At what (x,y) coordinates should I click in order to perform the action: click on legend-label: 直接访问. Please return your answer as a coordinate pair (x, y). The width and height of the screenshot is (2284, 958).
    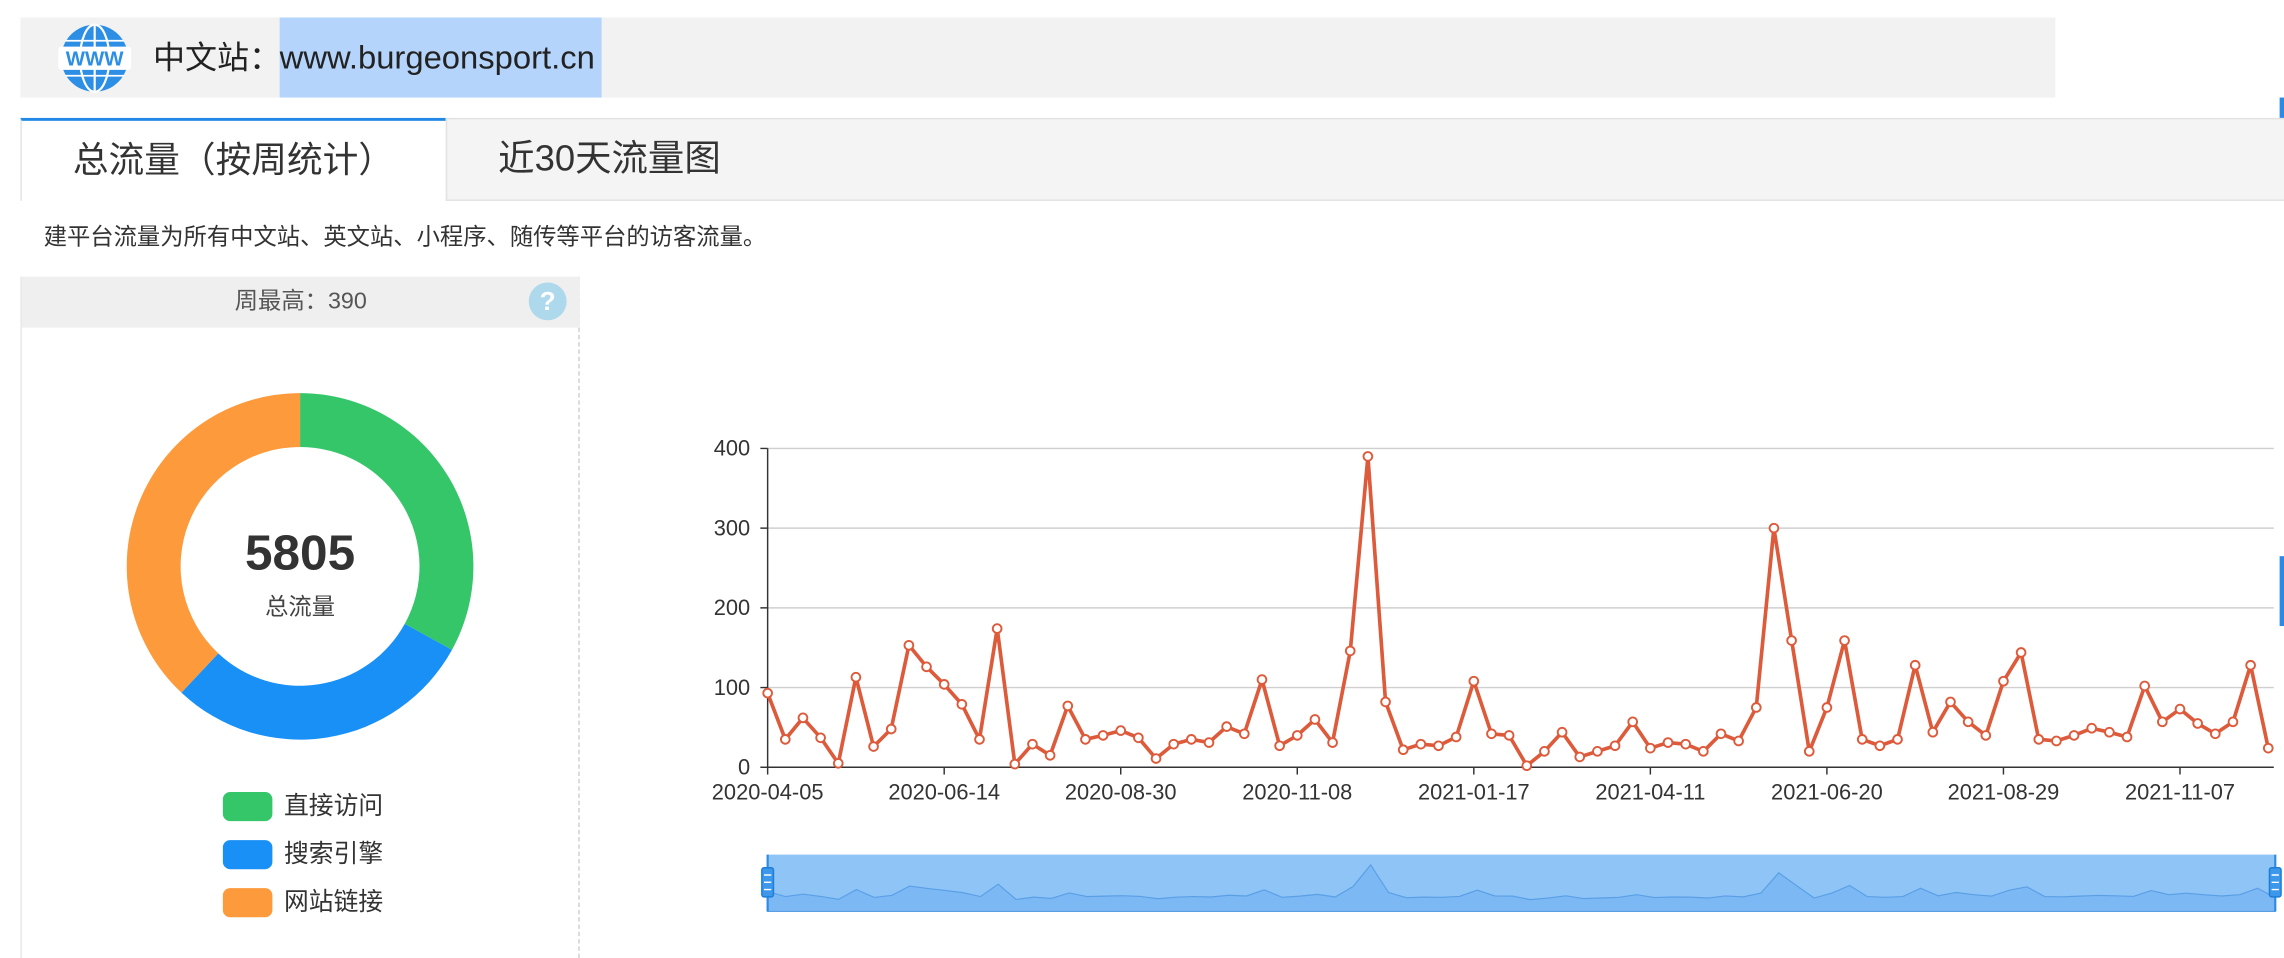
    Looking at the image, I should click on (334, 806).